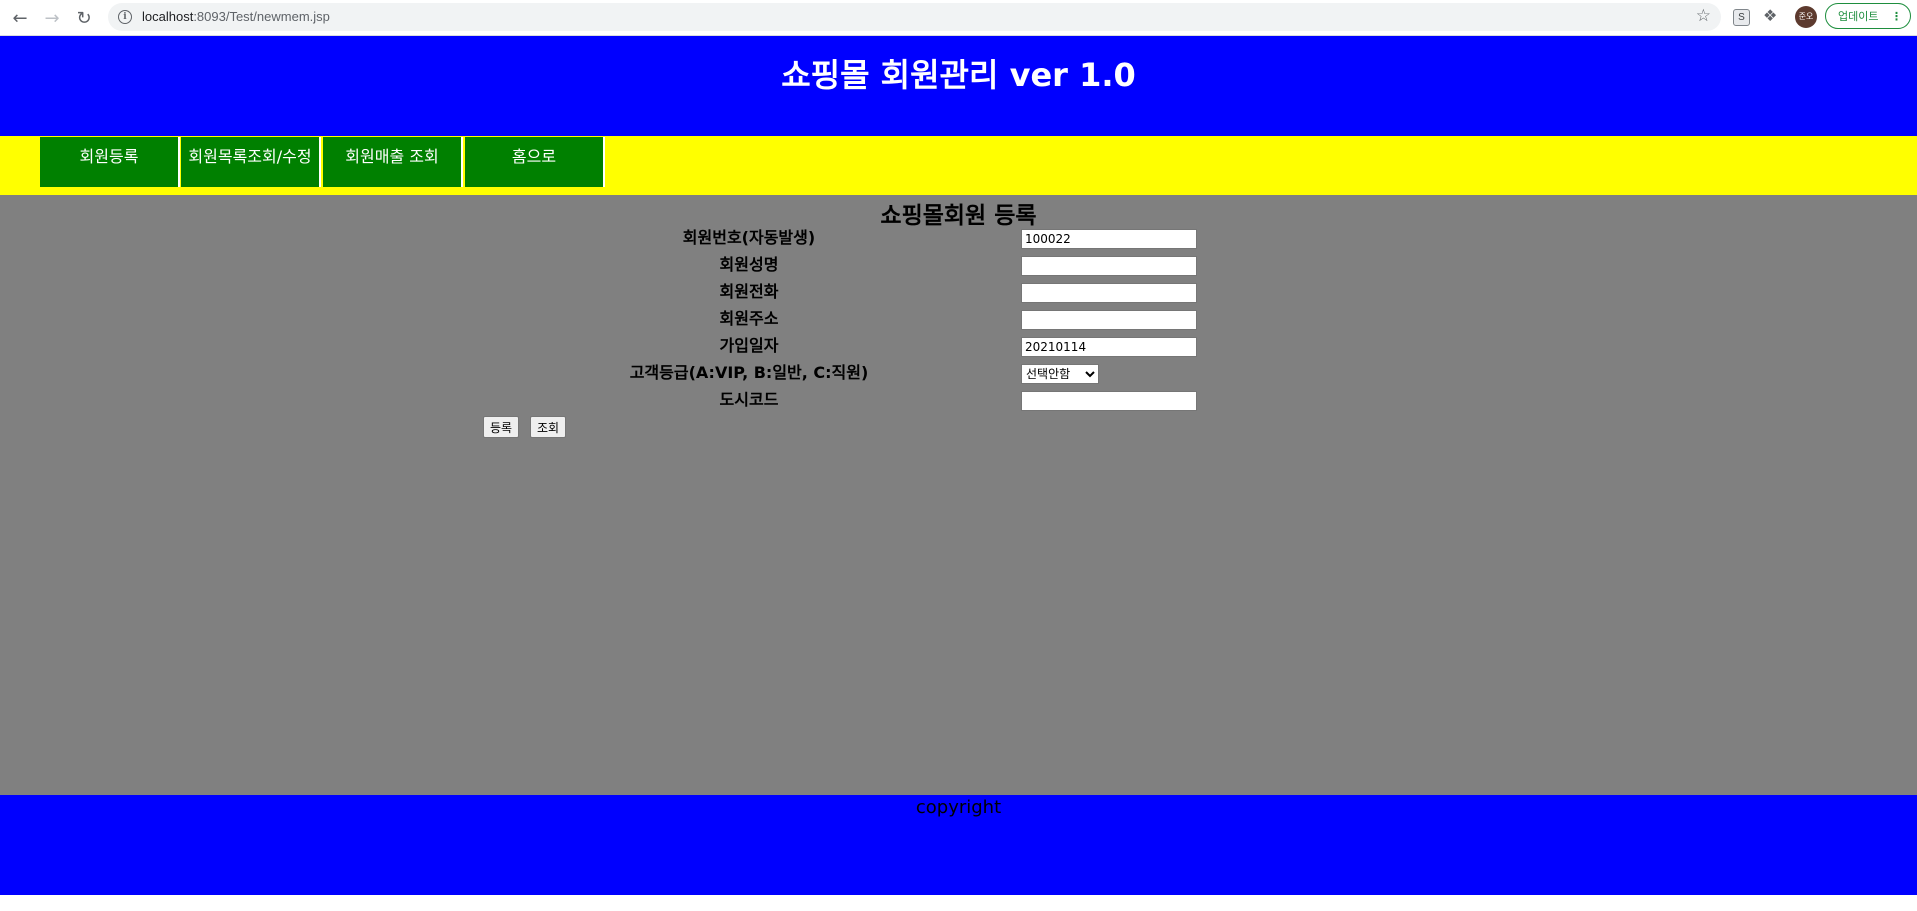 The height and width of the screenshot is (911, 1917). What do you see at coordinates (958, 346) in the screenshot?
I see `form-row-join-date: 가입일자` at bounding box center [958, 346].